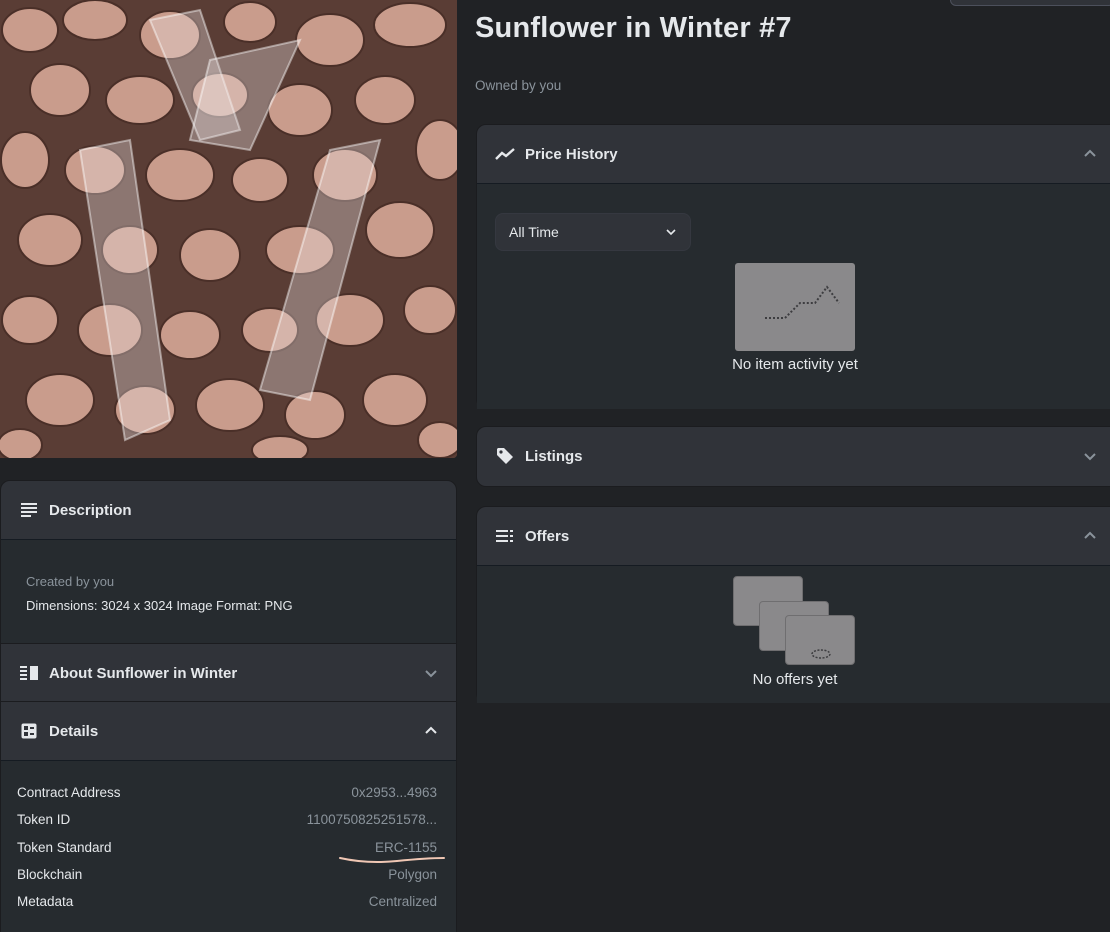 The image size is (1110, 932). What do you see at coordinates (70, 581) in the screenshot?
I see `created-by-text: Created by you` at bounding box center [70, 581].